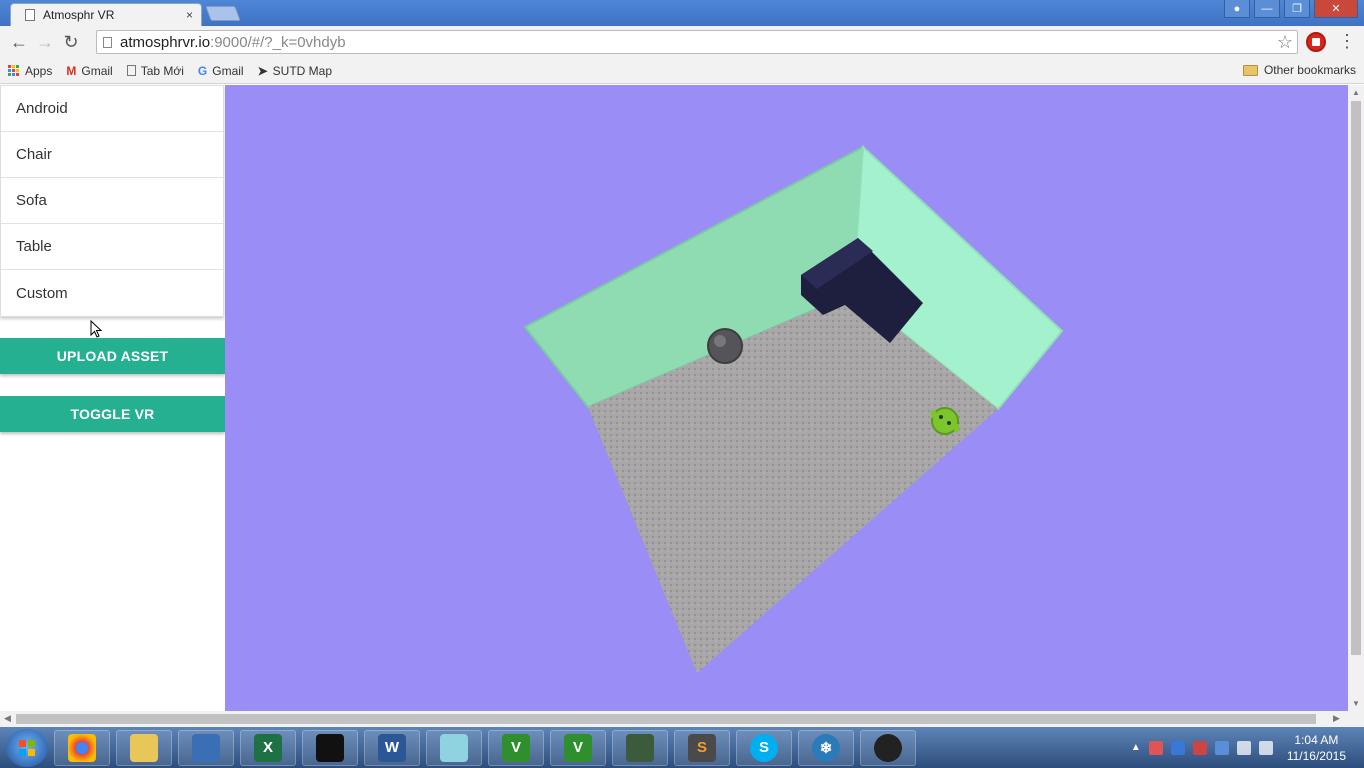 This screenshot has width=1364, height=768. What do you see at coordinates (112, 109) in the screenshot?
I see `asset-item-android: Android` at bounding box center [112, 109].